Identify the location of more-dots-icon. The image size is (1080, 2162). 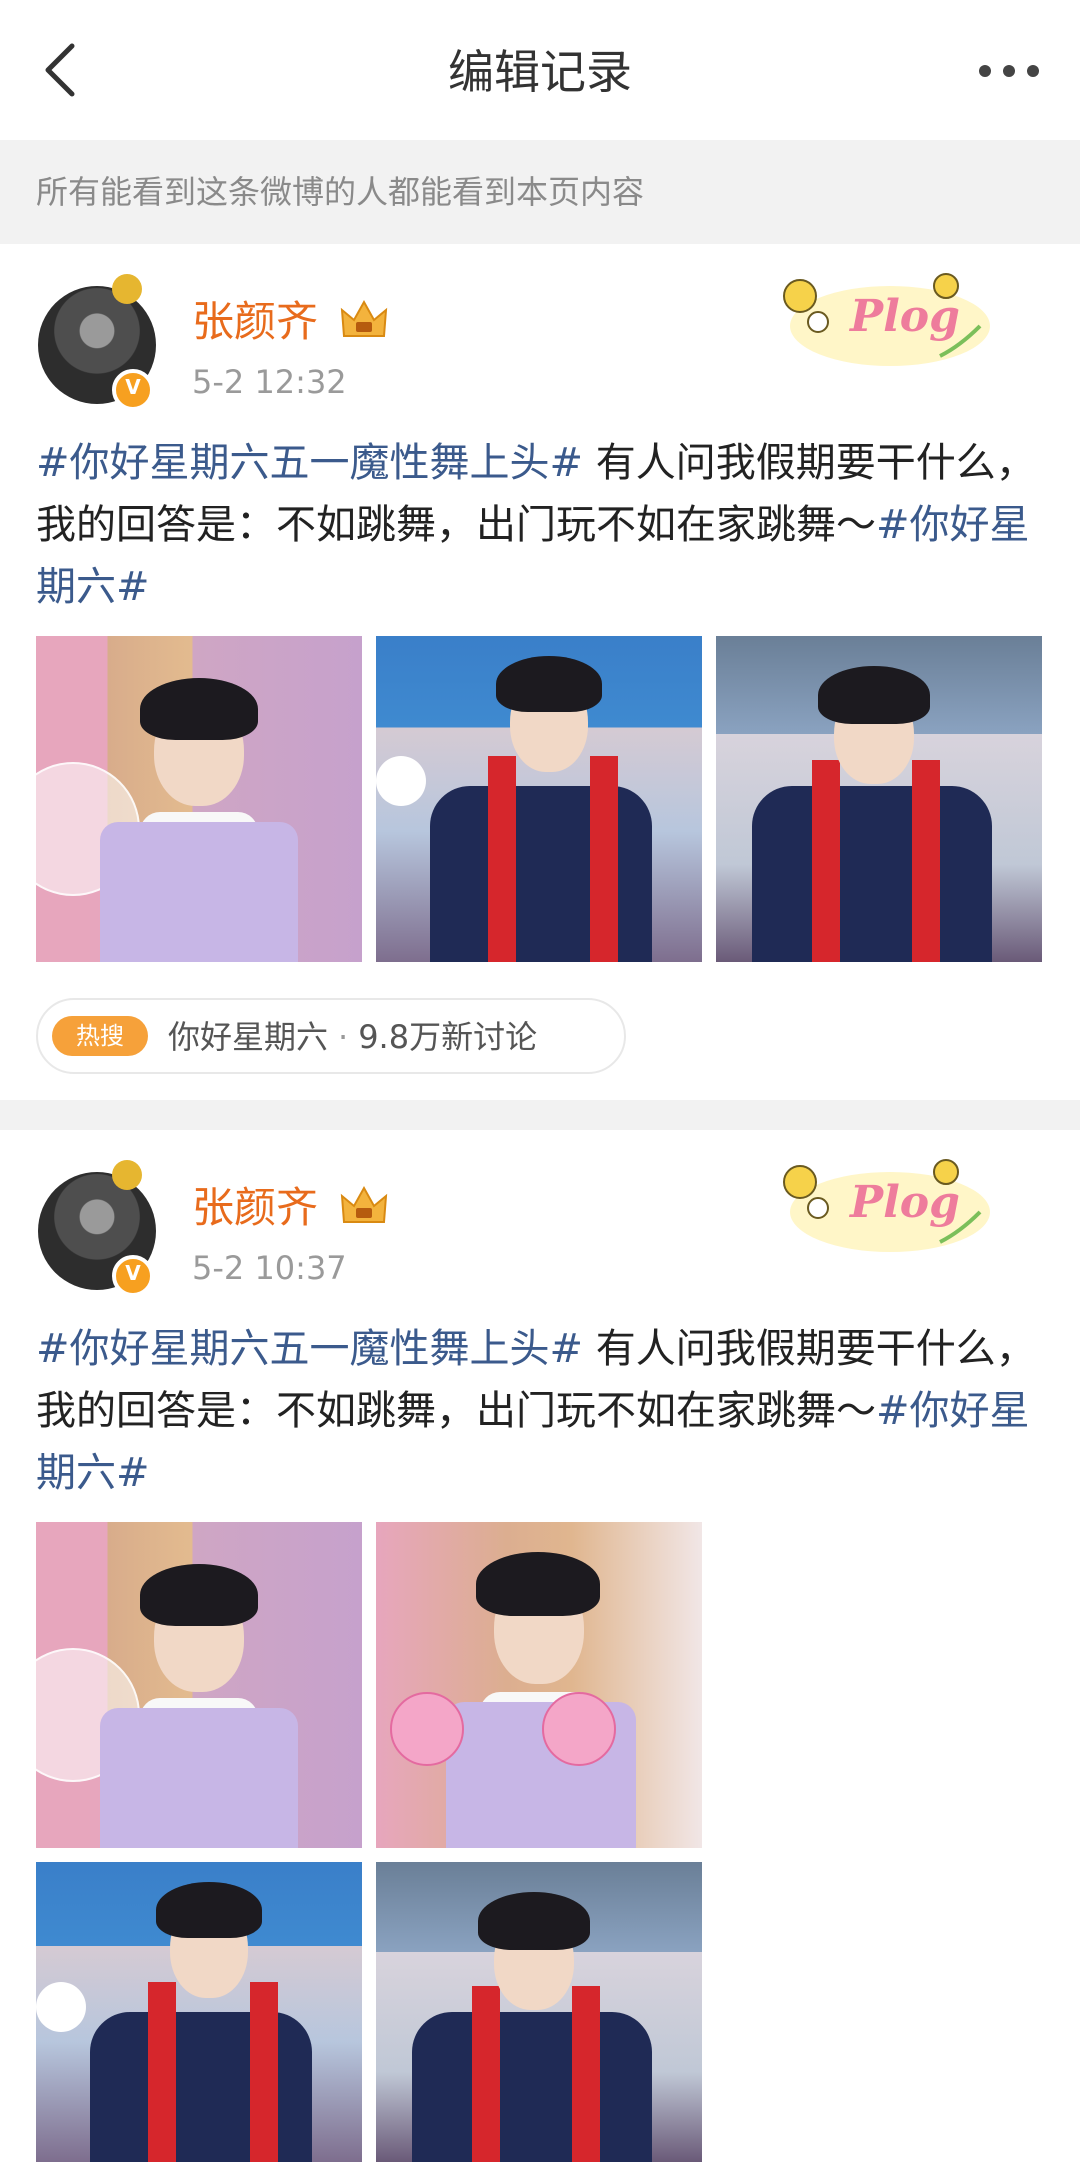
(1009, 71).